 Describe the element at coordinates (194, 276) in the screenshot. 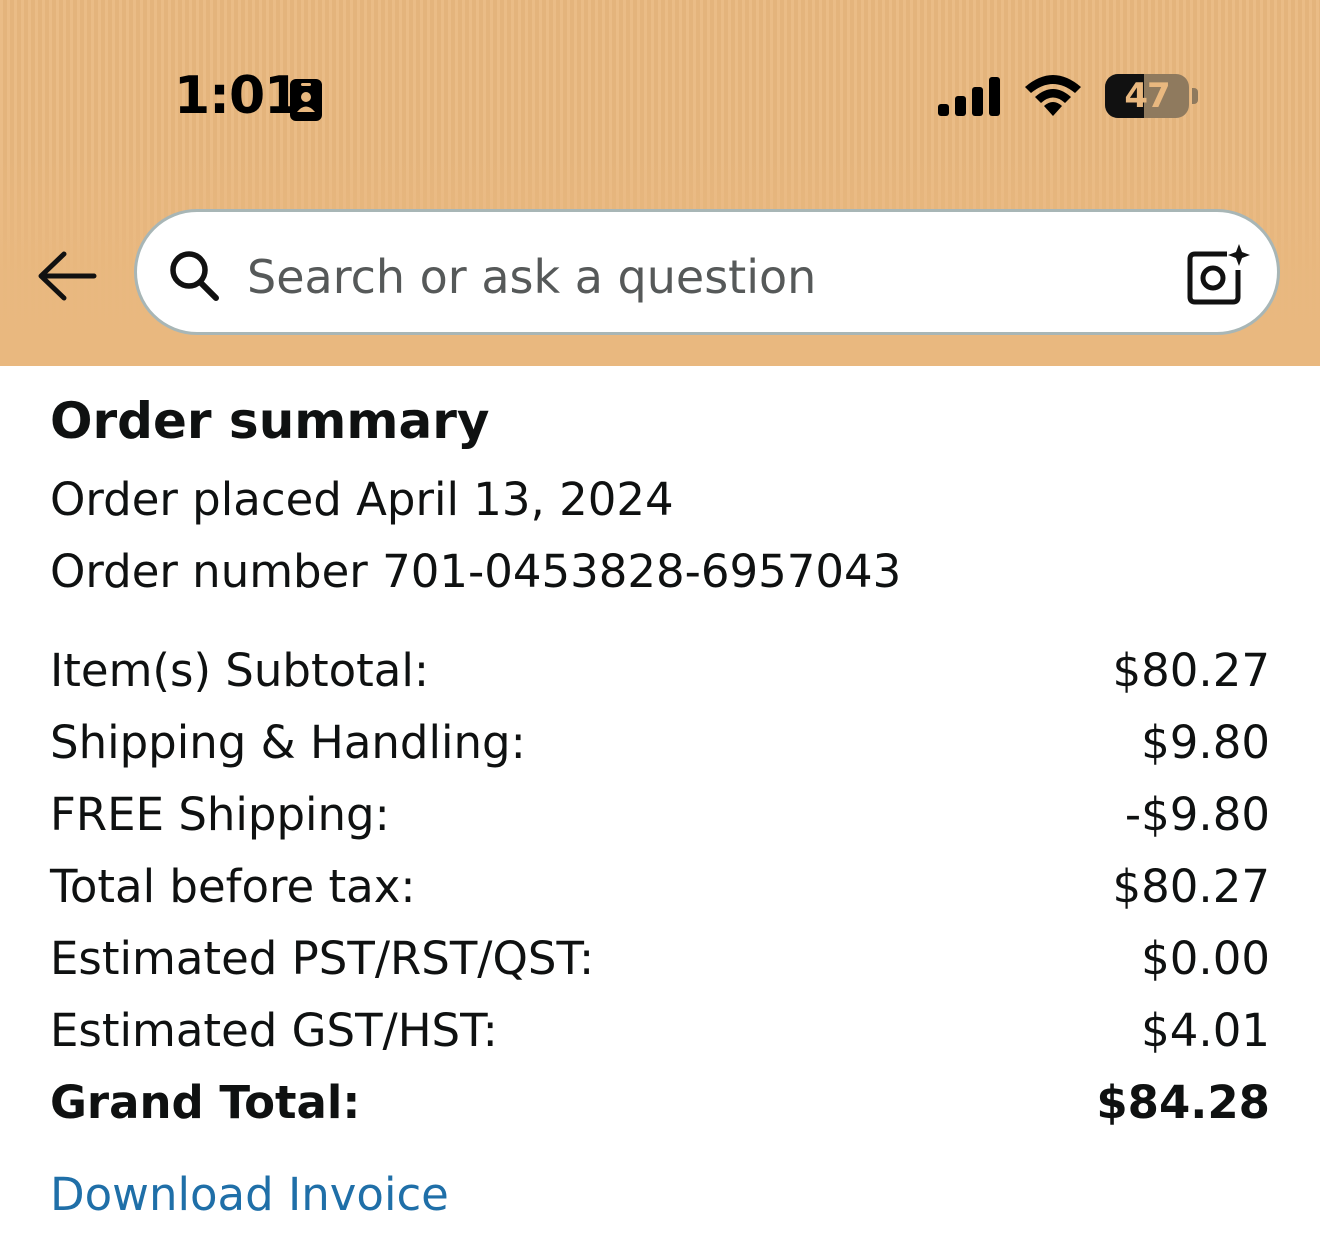

I see `search-icon` at that location.